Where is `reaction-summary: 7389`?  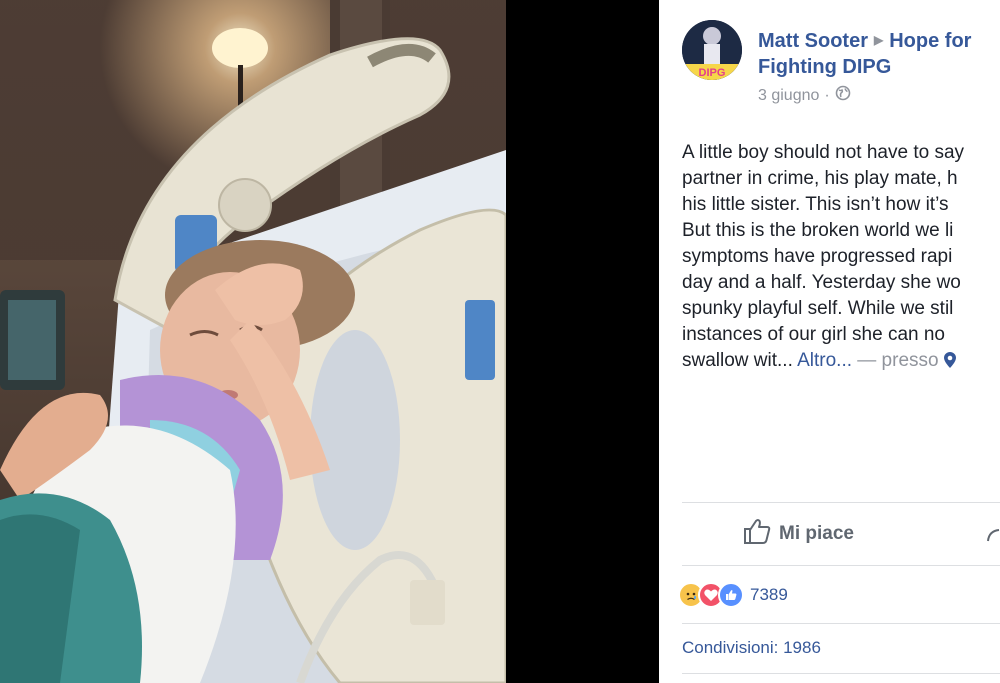
reaction-summary: 7389 is located at coordinates (733, 595).